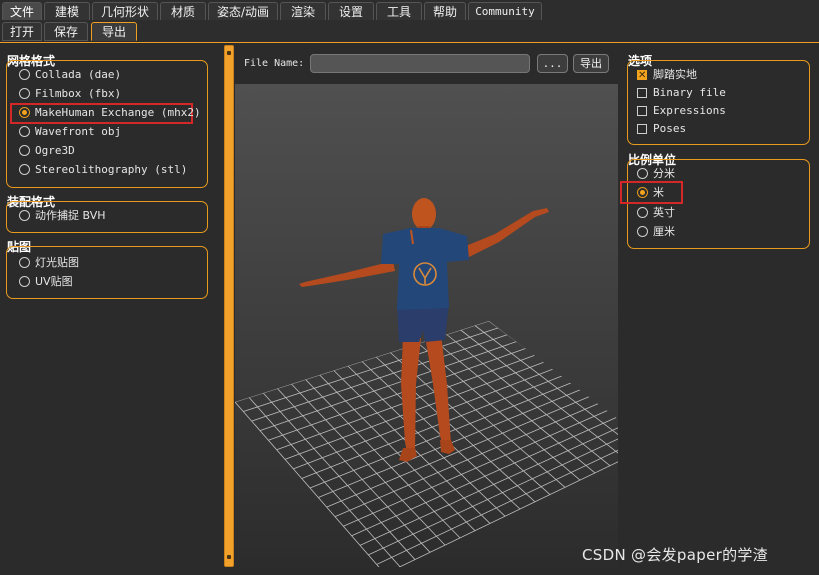 The image size is (819, 575). What do you see at coordinates (66, 31) in the screenshot?
I see `tab-save: 保存` at bounding box center [66, 31].